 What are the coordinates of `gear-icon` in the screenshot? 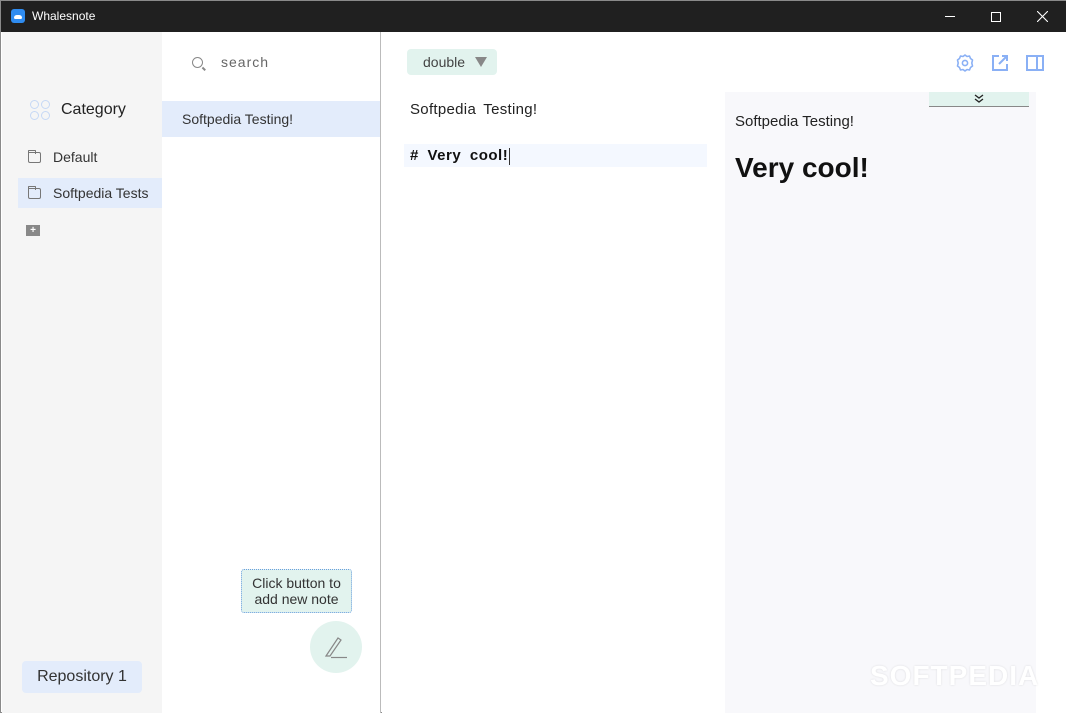 It's located at (965, 63).